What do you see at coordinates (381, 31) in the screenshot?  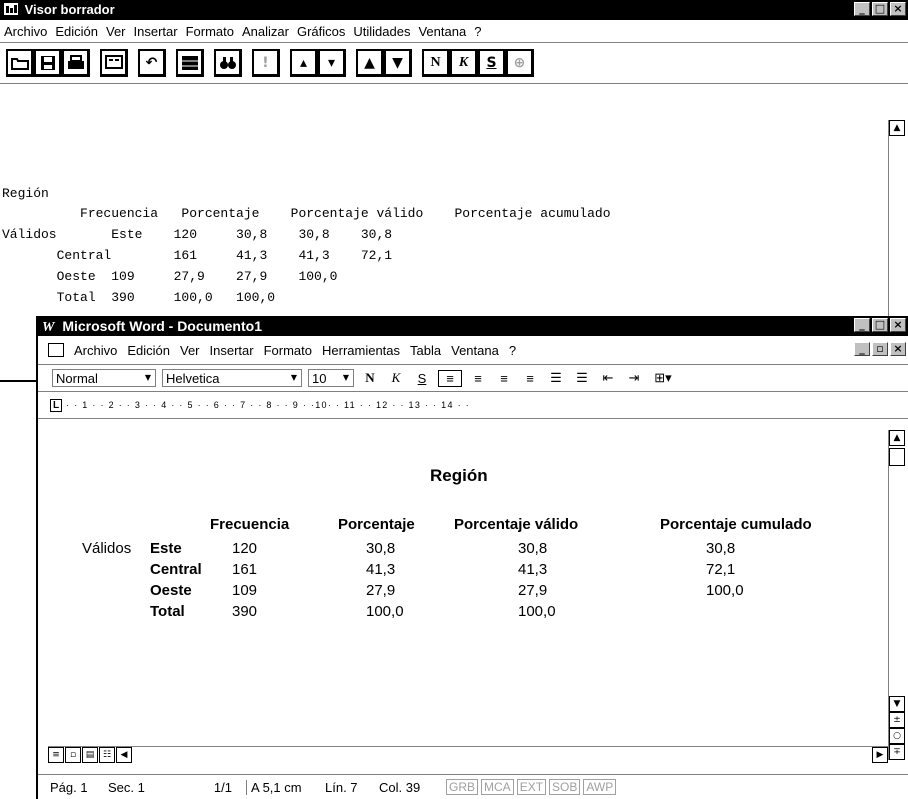 I see `viewer-menu-utilidades: Utilidades` at bounding box center [381, 31].